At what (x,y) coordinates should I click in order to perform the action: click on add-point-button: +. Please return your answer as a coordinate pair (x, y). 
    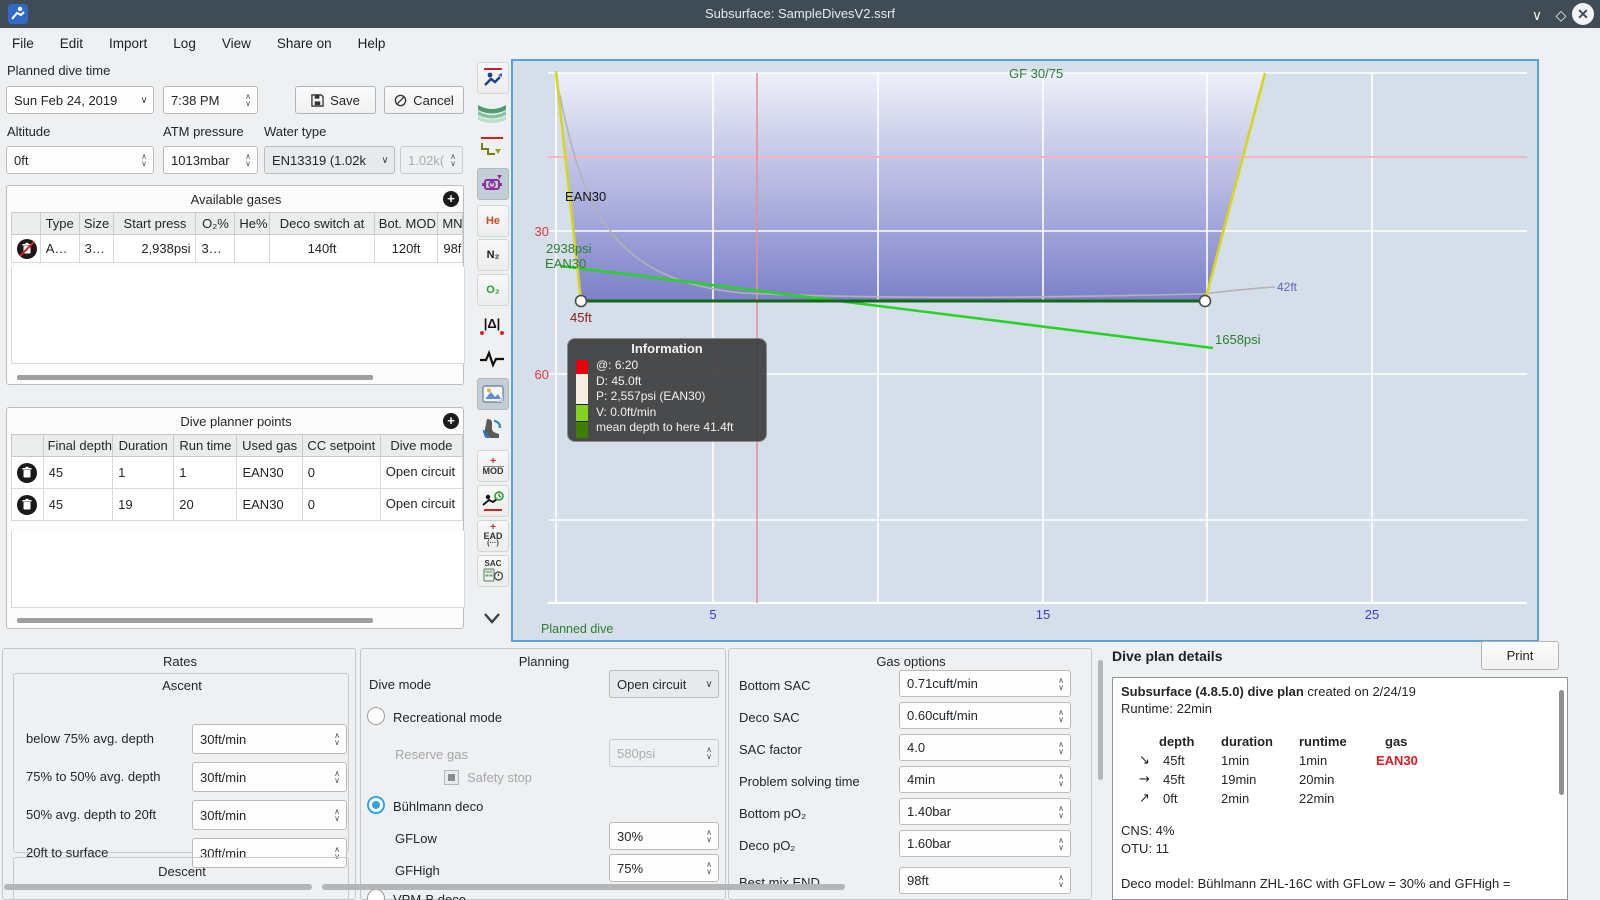
    Looking at the image, I should click on (451, 421).